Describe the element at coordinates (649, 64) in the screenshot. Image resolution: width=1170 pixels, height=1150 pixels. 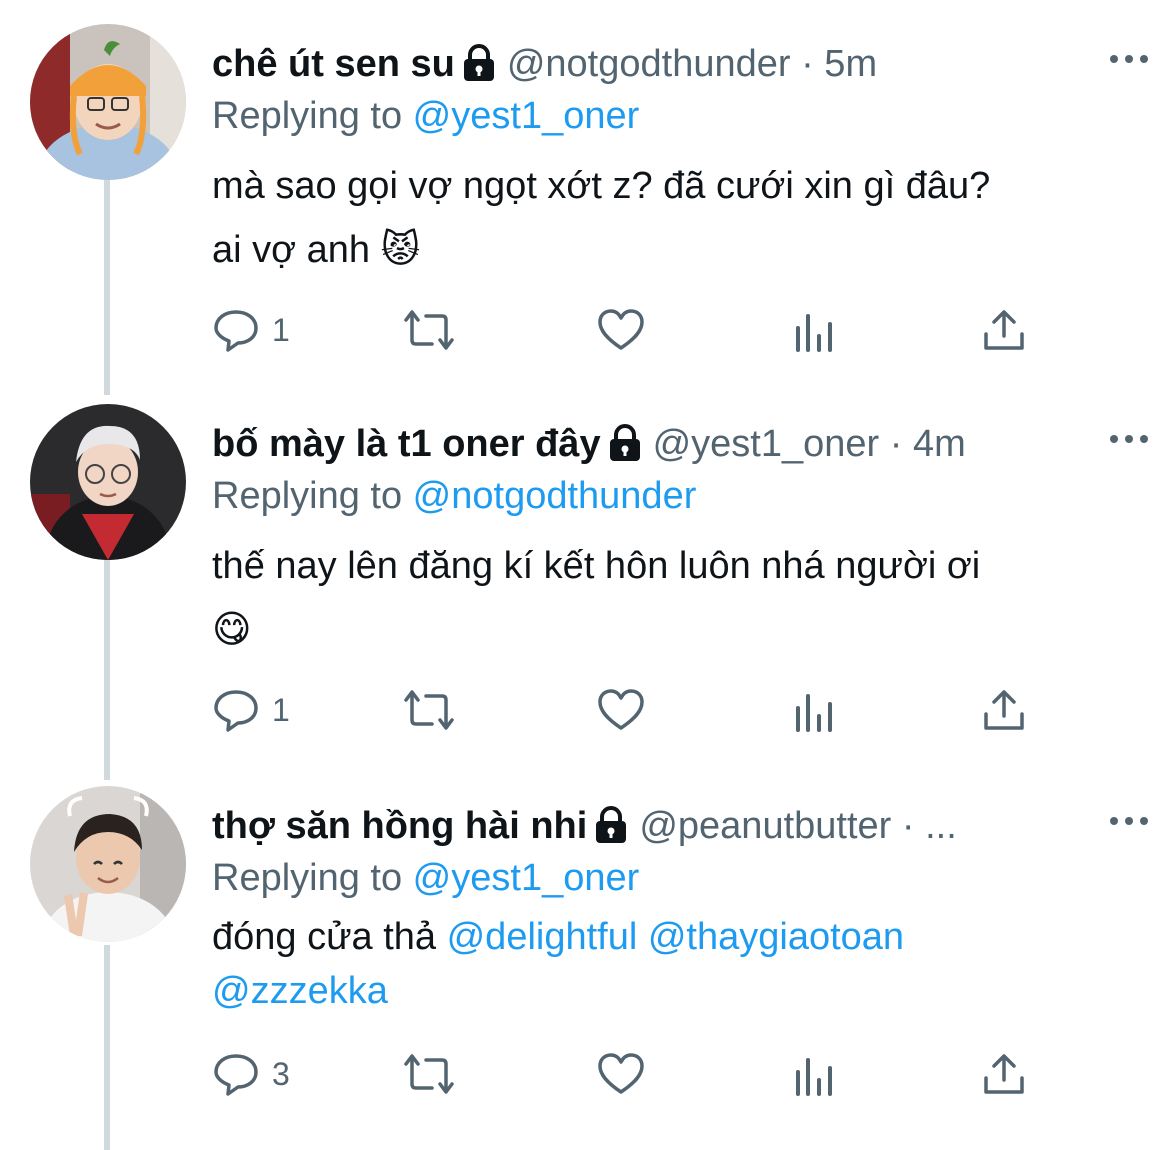
I see `handle: @notgodthunder` at that location.